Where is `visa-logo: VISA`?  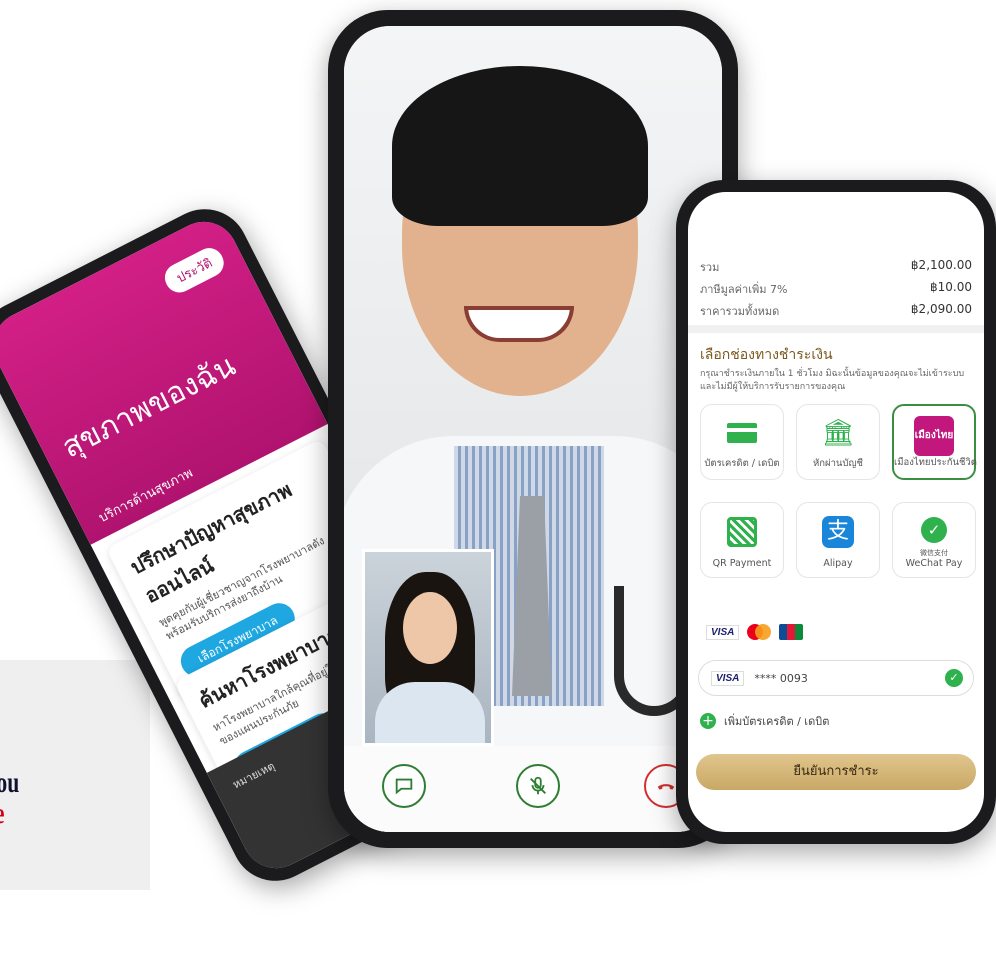 visa-logo: VISA is located at coordinates (723, 632).